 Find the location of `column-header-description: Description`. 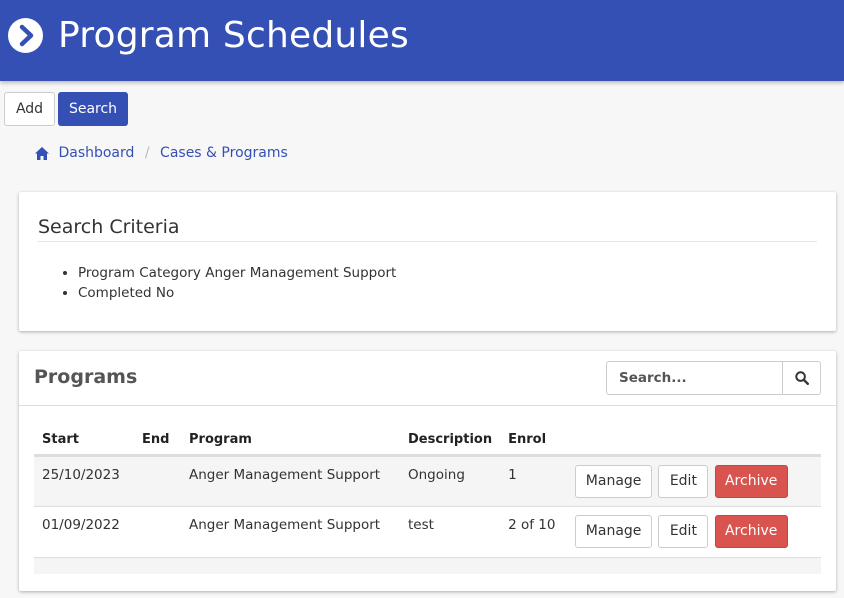

column-header-description: Description is located at coordinates (450, 441).